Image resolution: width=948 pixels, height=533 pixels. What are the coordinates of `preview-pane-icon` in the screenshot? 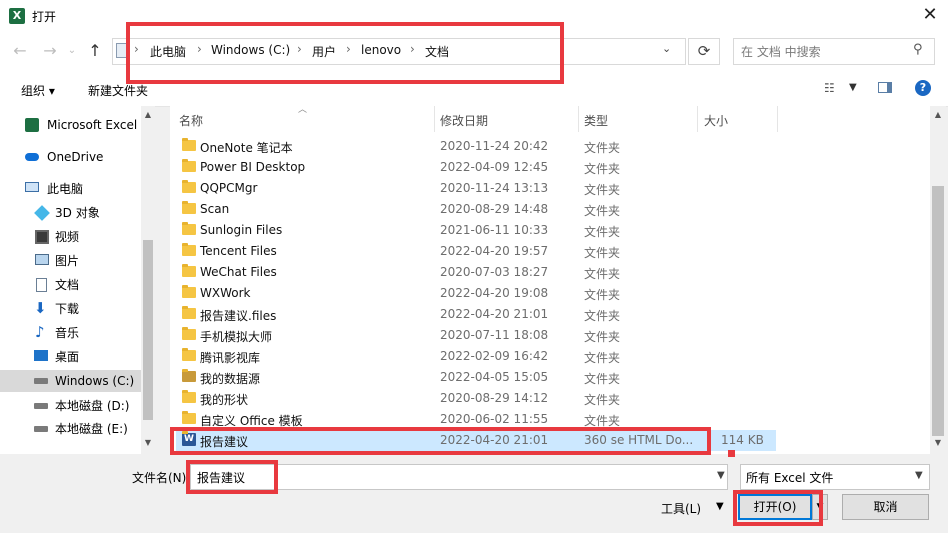 It's located at (885, 87).